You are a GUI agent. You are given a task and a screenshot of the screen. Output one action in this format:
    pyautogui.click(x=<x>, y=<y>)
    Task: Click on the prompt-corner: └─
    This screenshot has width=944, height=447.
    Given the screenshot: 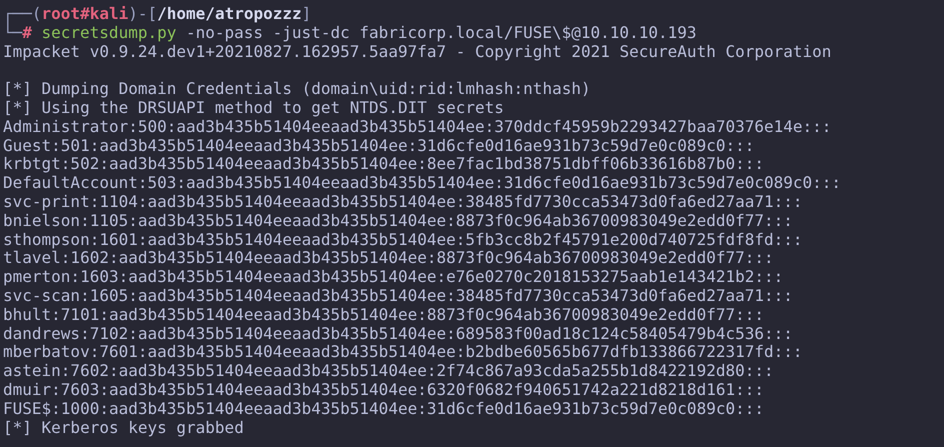 What is the action you would take?
    pyautogui.click(x=12, y=33)
    